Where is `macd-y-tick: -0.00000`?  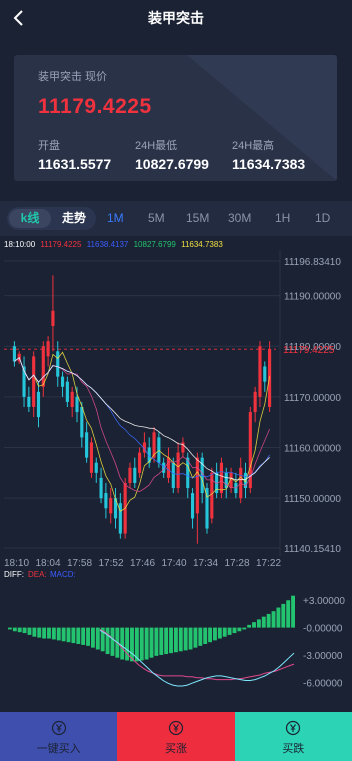 macd-y-tick: -0.00000 is located at coordinates (323, 629).